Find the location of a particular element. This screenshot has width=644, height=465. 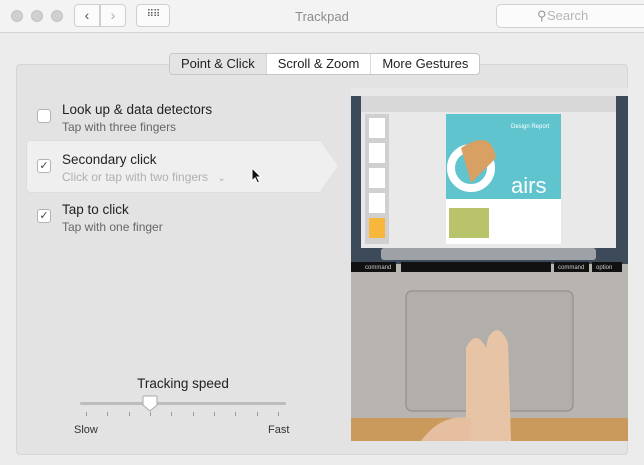

search-placeholder: Search is located at coordinates (568, 15).